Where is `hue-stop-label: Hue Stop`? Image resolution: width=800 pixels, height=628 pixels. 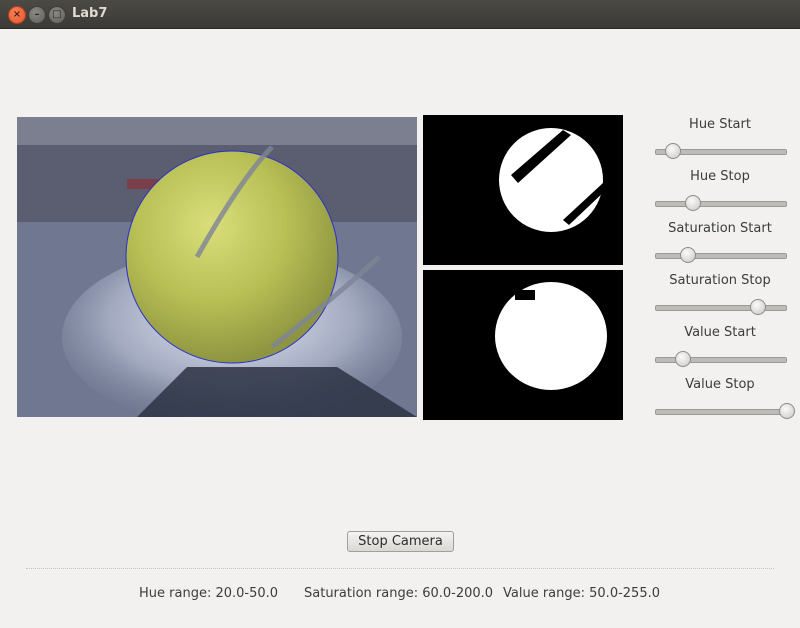 hue-stop-label: Hue Stop is located at coordinates (720, 176).